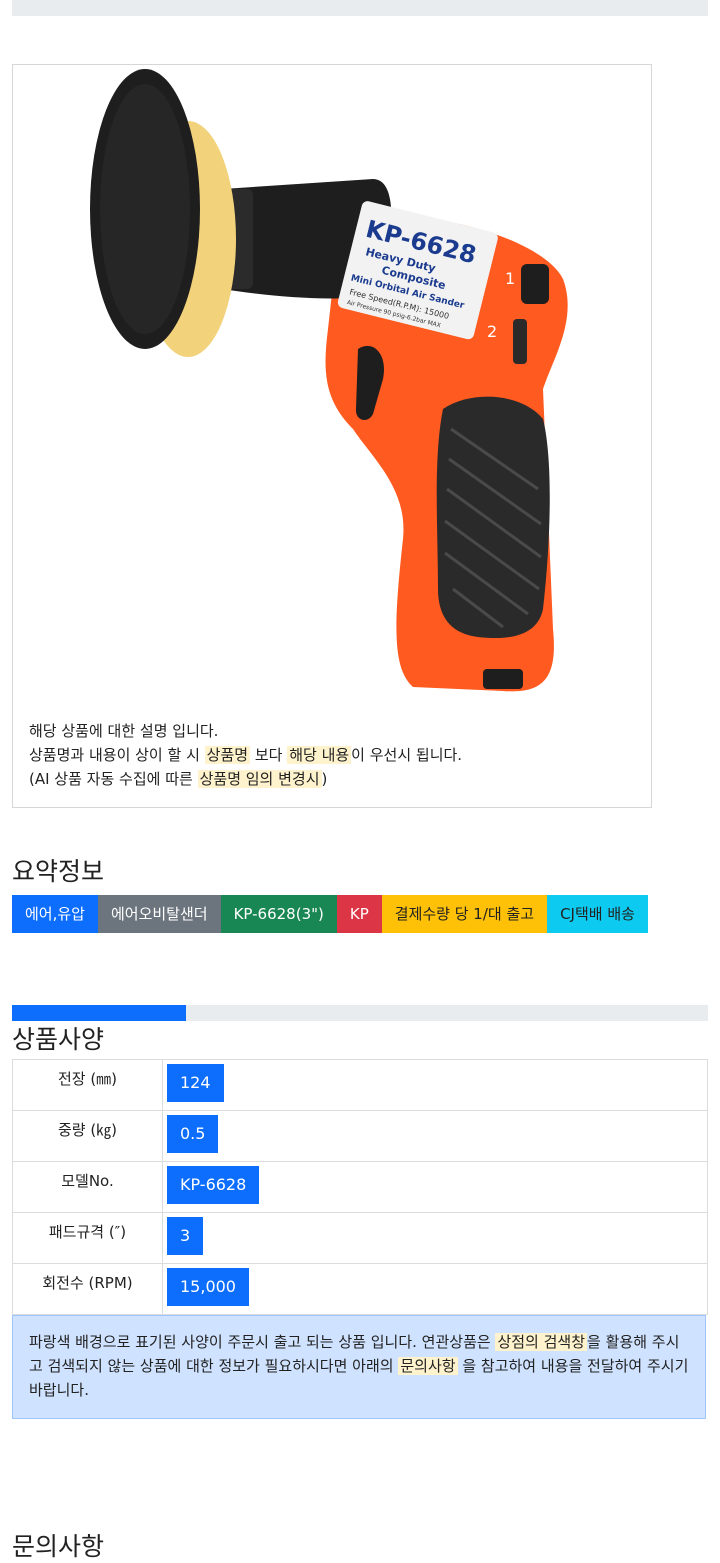 The height and width of the screenshot is (1563, 720). Describe the element at coordinates (360, 8) in the screenshot. I see `top-divider-bar` at that location.